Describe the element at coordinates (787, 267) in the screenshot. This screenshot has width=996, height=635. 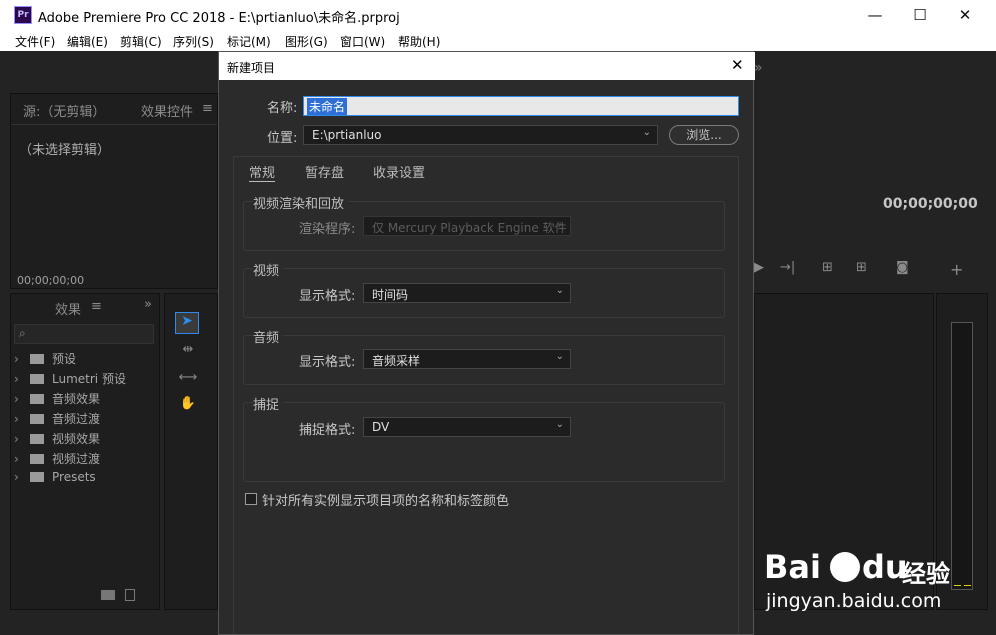
I see `step-forward-icon: →|` at that location.